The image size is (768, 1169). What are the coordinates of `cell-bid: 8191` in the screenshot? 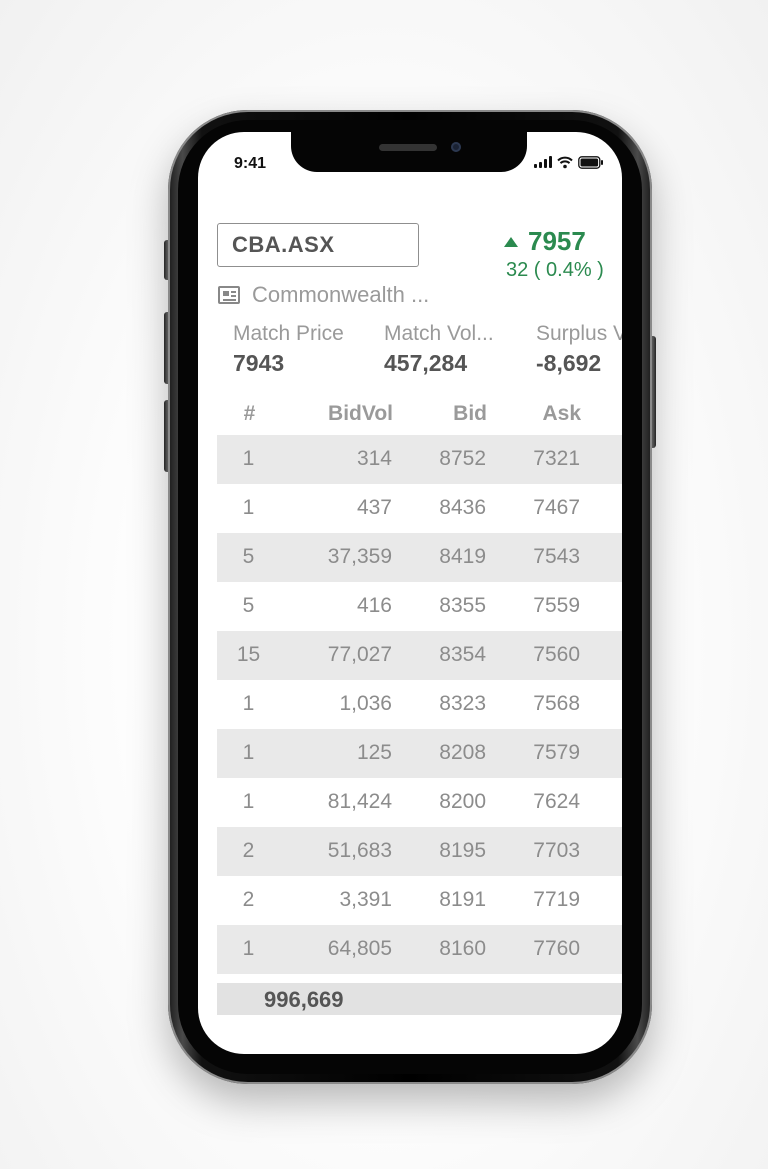 It's located at (462, 899).